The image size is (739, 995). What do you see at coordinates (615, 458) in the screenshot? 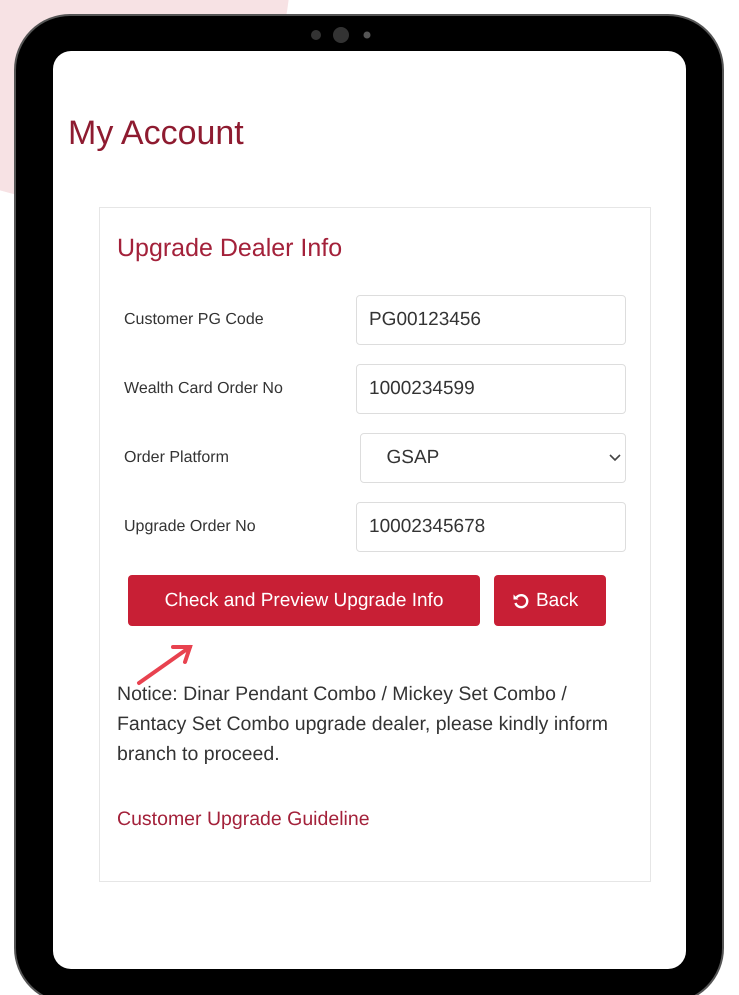
I see `chevron-down-icon` at bounding box center [615, 458].